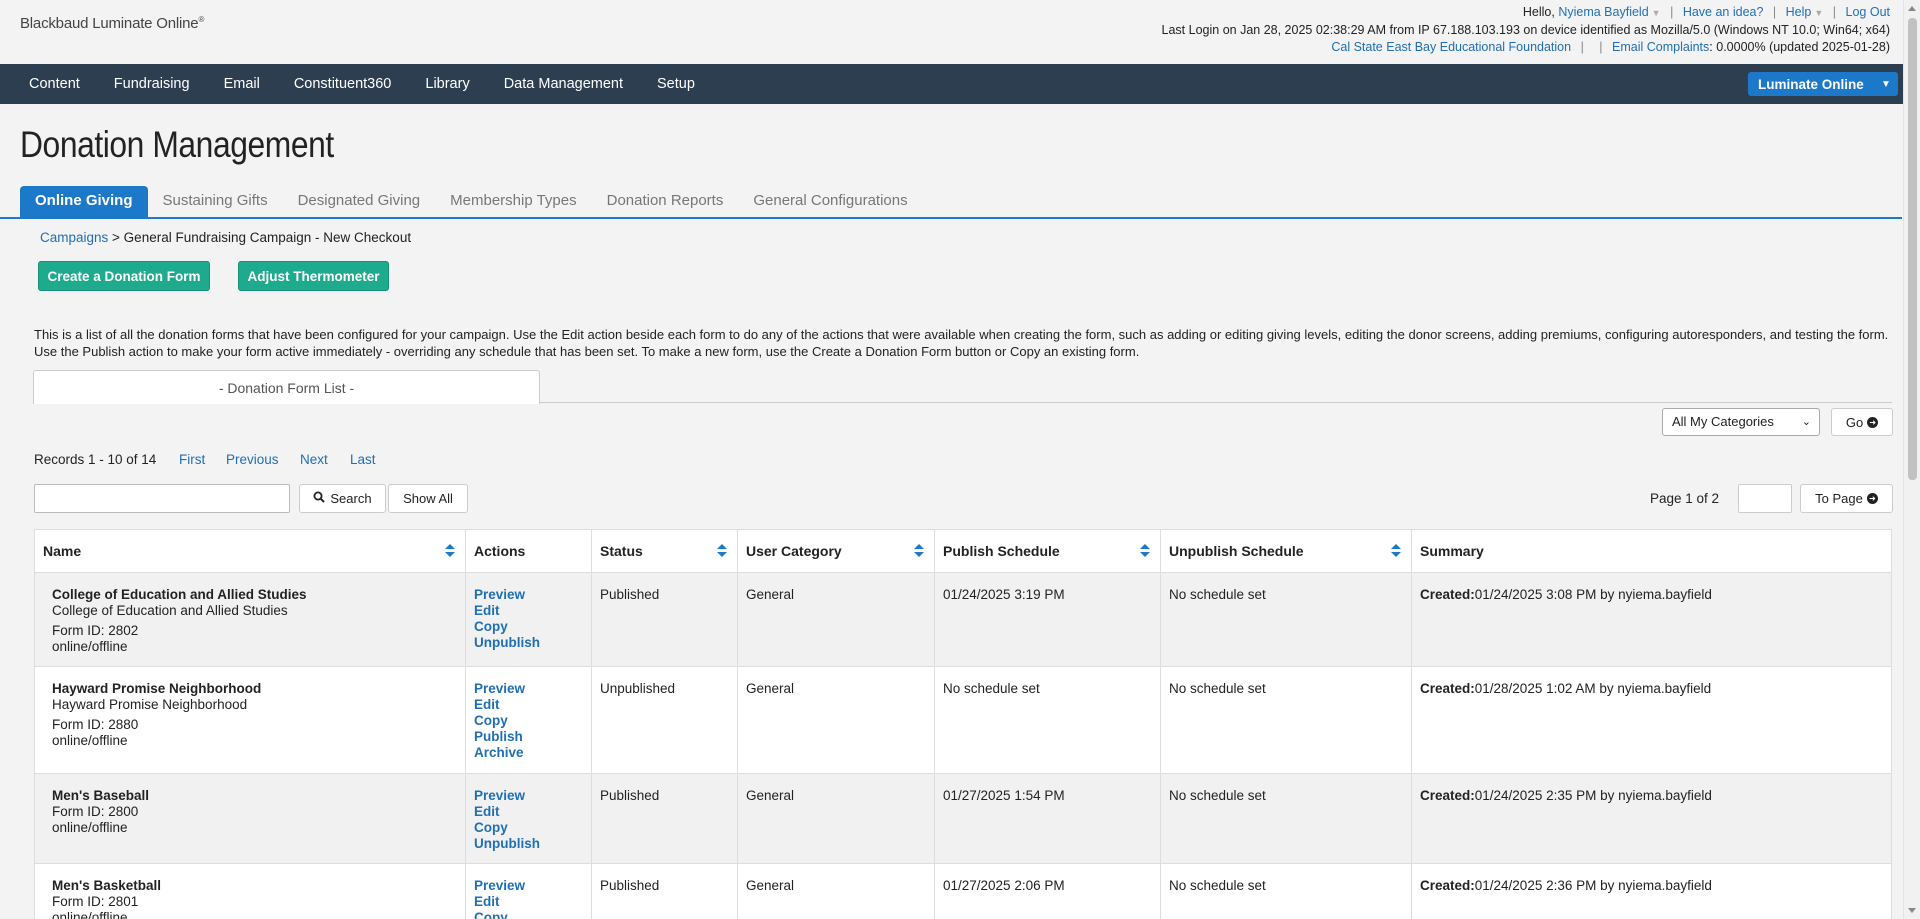 Image resolution: width=1920 pixels, height=919 pixels. Describe the element at coordinates (1741, 422) in the screenshot. I see `category-select: All My Categories ⌄` at that location.